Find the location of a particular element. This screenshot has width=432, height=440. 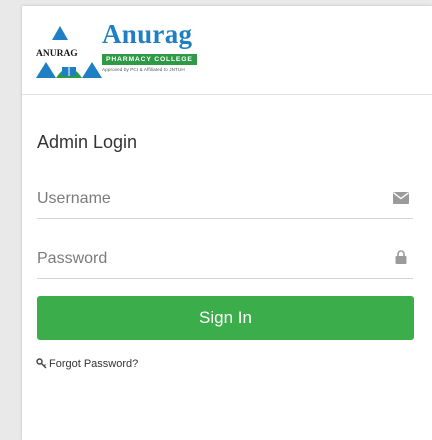

username-field: Username is located at coordinates (225, 198).